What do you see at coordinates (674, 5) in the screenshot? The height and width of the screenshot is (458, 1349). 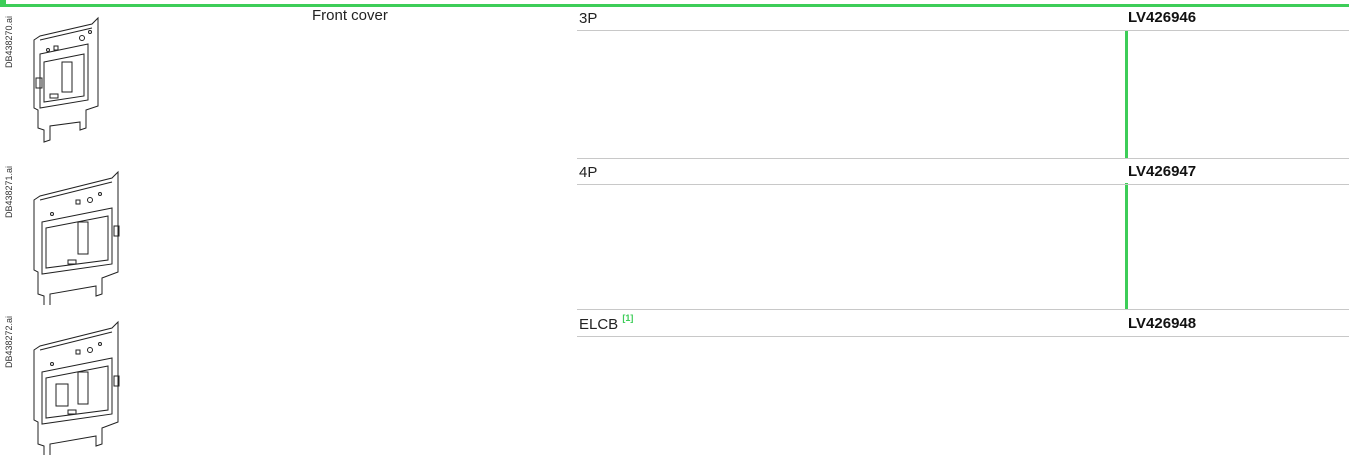 I see `header-green-rule` at bounding box center [674, 5].